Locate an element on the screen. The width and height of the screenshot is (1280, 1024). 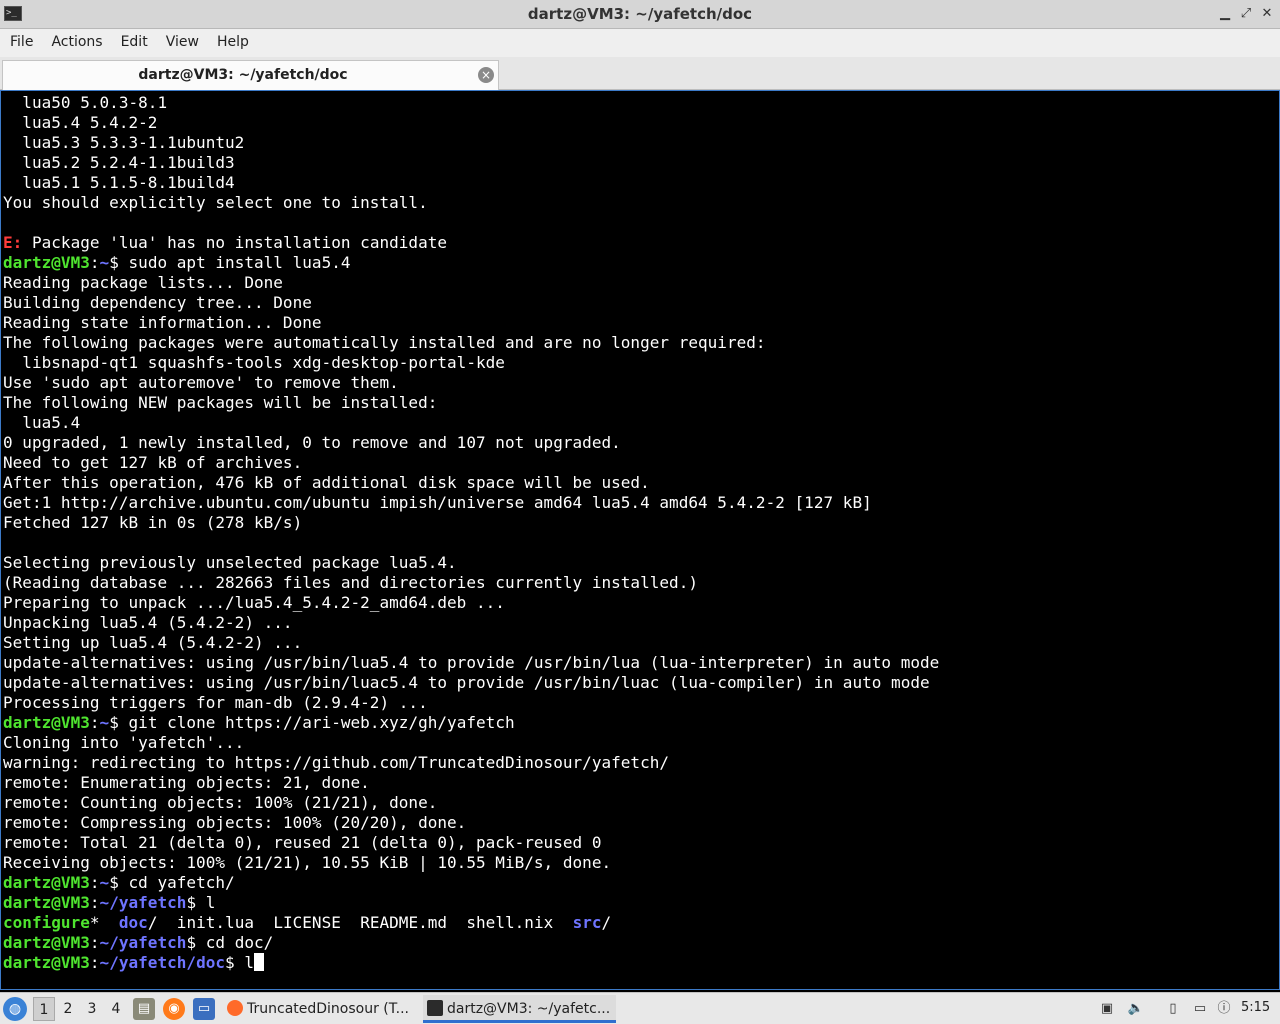
terminal-icon is located at coordinates (435, 1008).